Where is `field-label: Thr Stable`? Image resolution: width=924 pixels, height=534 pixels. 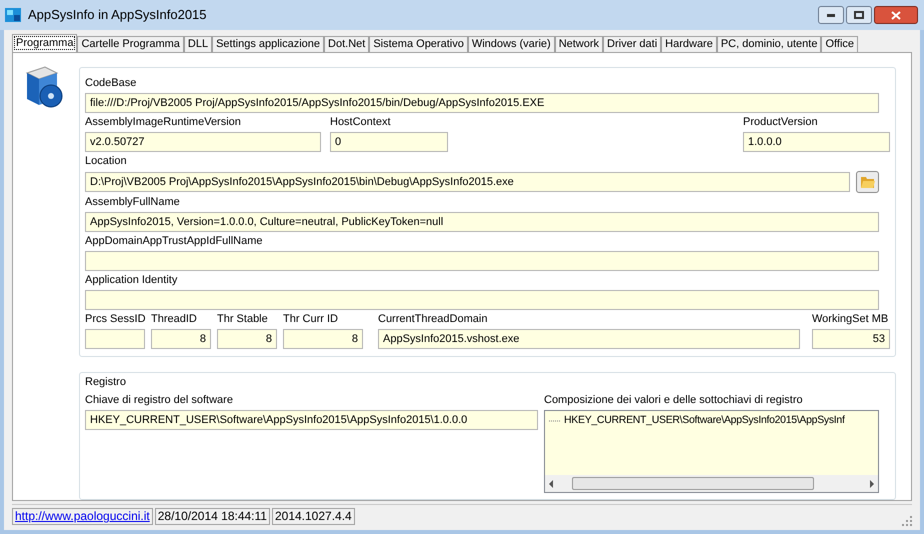 field-label: Thr Stable is located at coordinates (242, 319).